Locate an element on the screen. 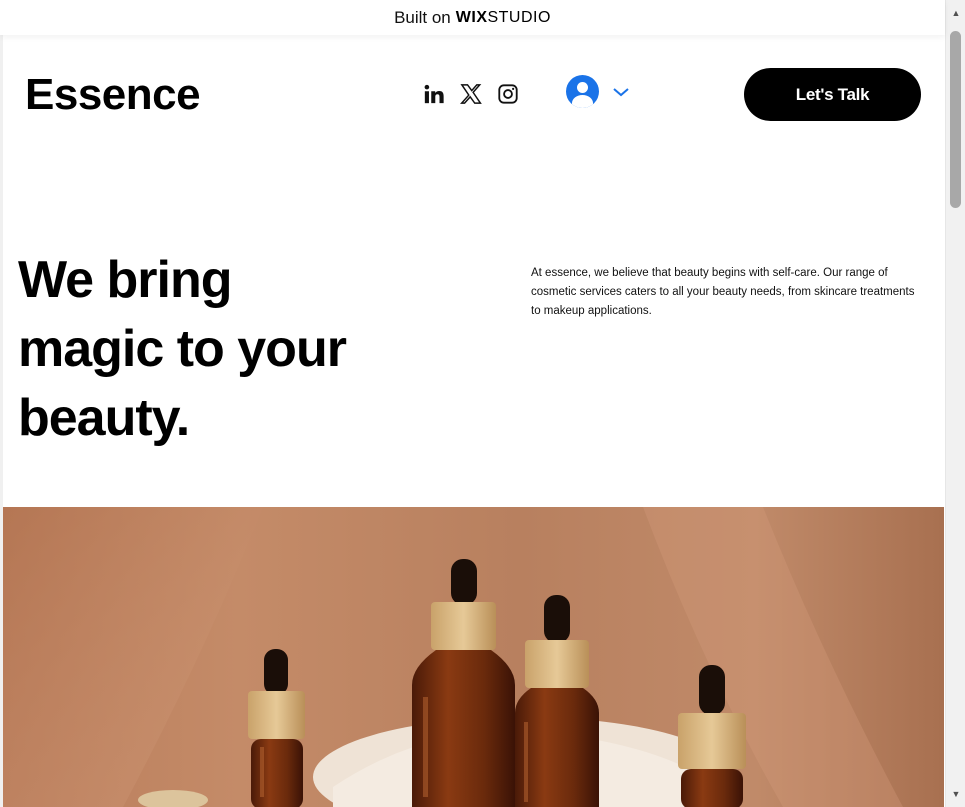  instagram-icon is located at coordinates (508, 94).